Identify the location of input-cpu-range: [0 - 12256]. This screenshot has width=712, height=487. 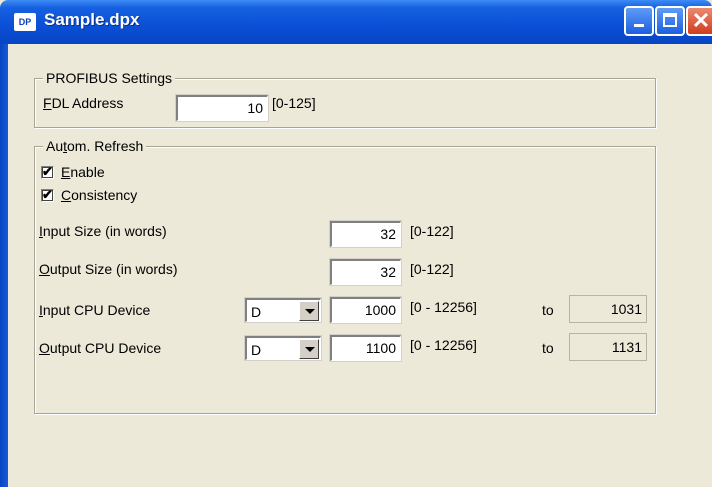
(443, 307).